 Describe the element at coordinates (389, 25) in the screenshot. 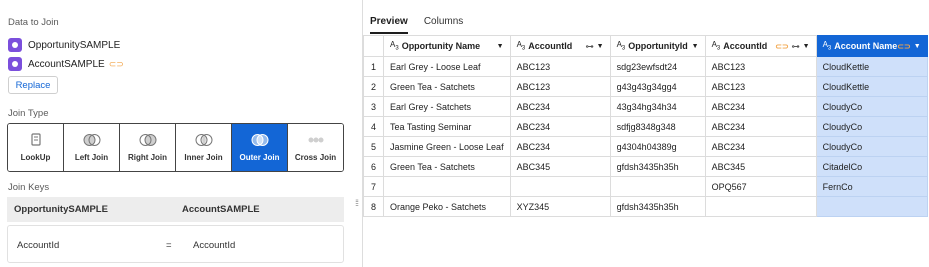

I see `tab-preview: Preview` at that location.